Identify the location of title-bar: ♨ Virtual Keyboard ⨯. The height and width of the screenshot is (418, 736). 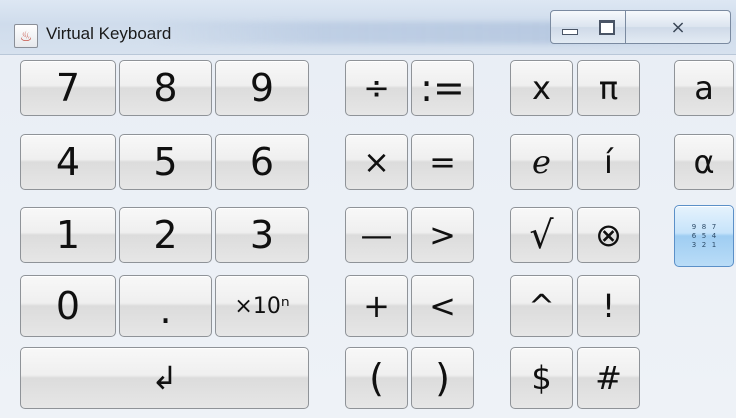
(368, 27).